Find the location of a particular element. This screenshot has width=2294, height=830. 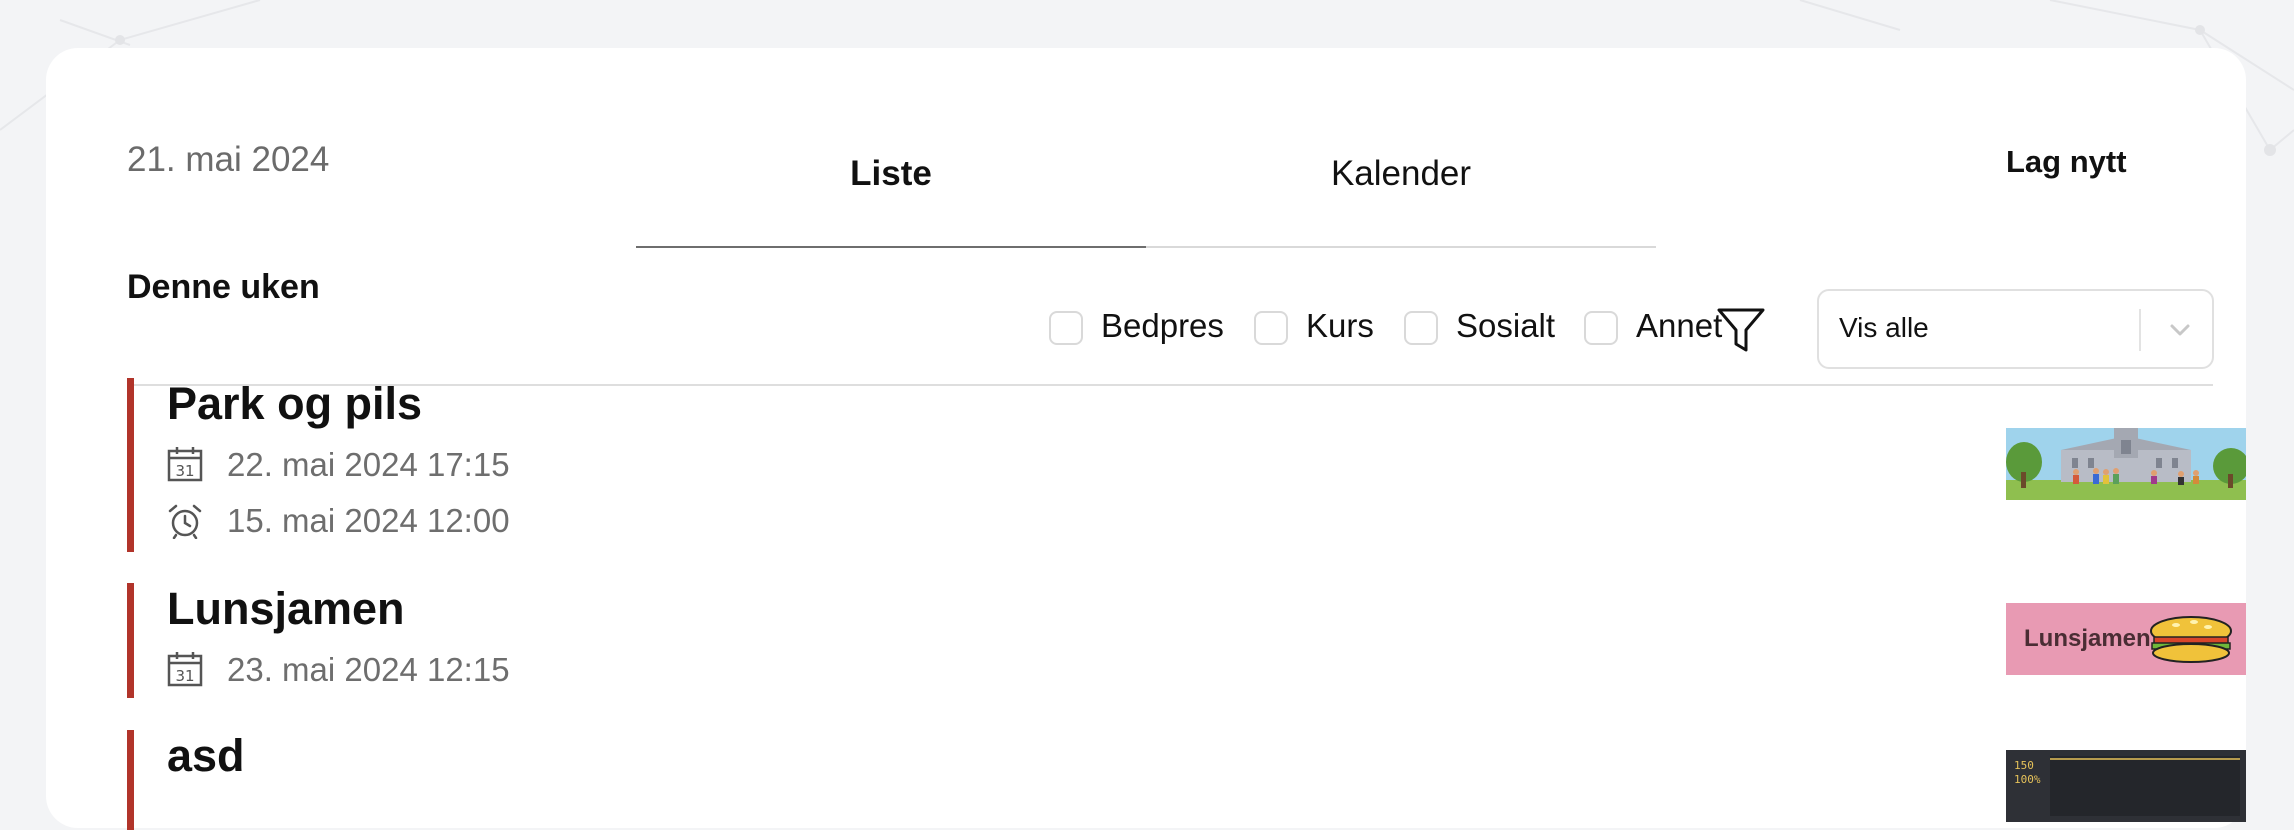

current-date: 21. mai 2024 is located at coordinates (228, 159).